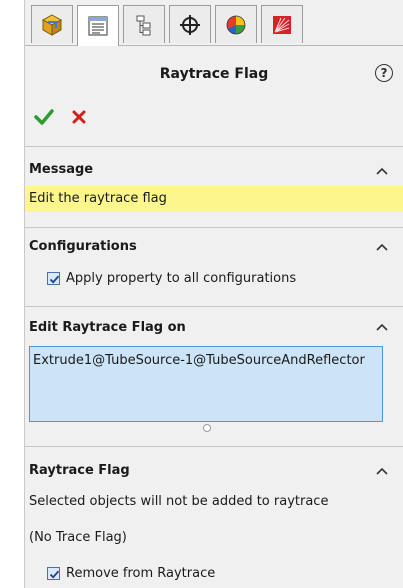 The width and height of the screenshot is (403, 588). I want to click on left-edge, so click(12, 294).